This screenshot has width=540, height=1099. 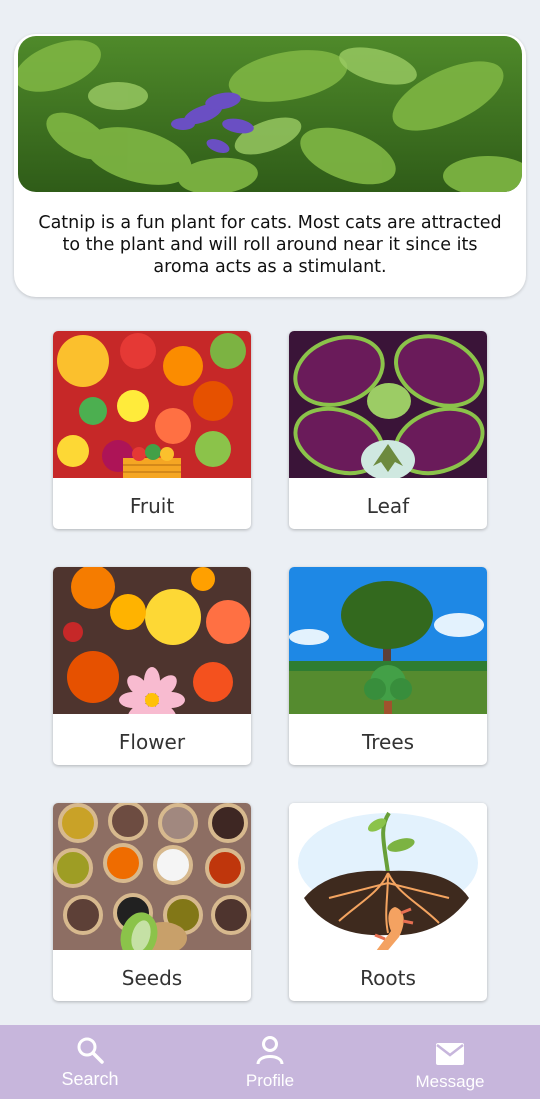 I want to click on category-label: Roots, so click(x=388, y=978).